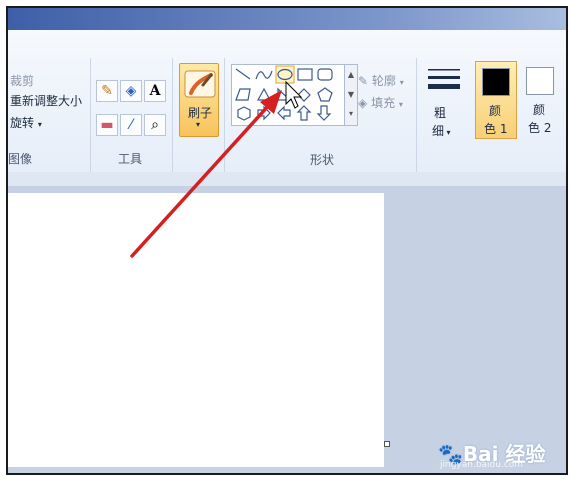  I want to click on size-label-line1: 粗, so click(440, 113).